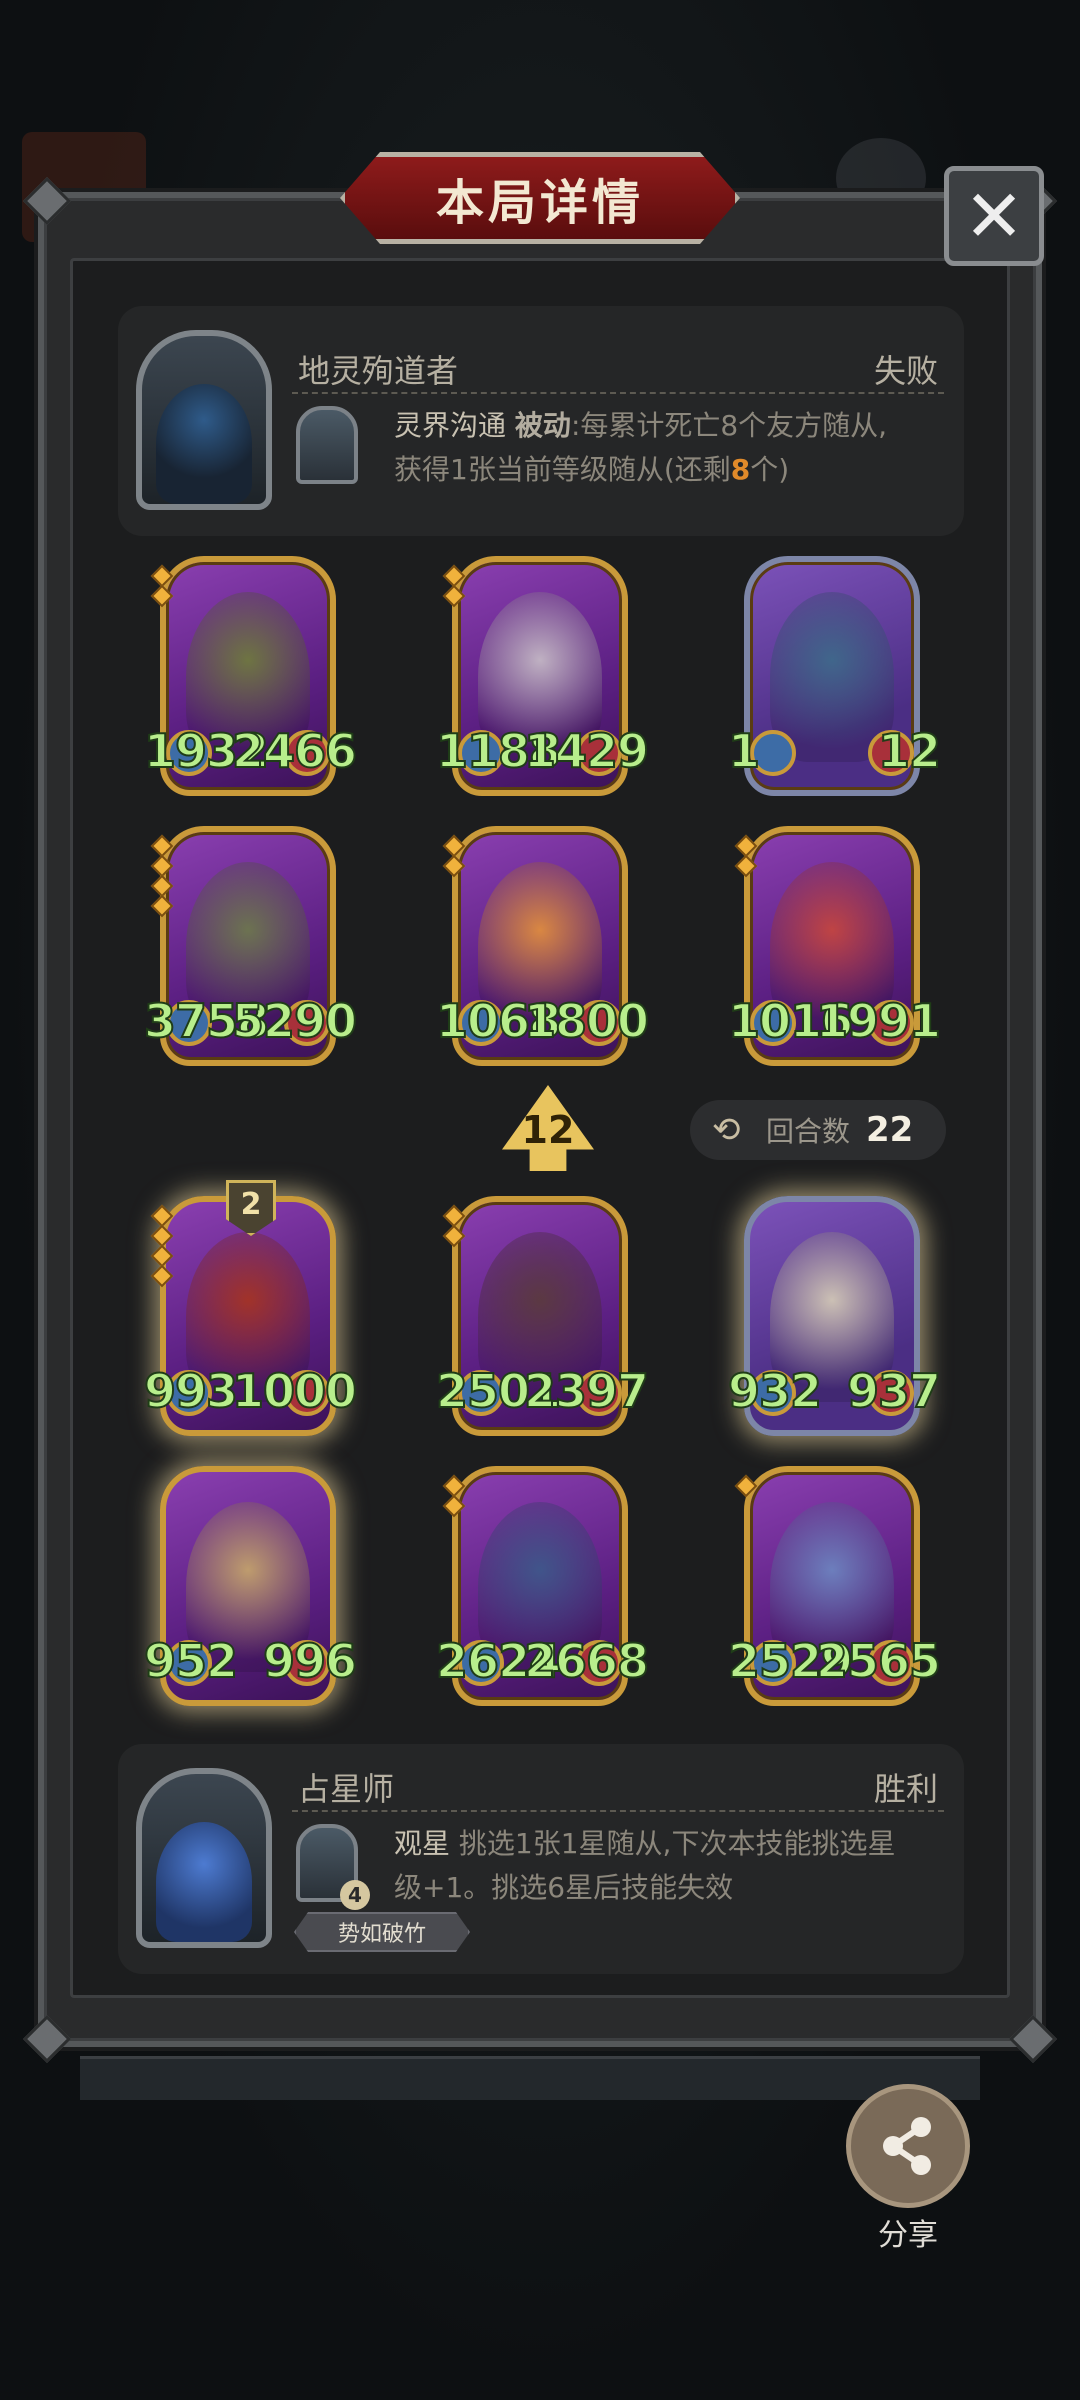 This screenshot has width=1080, height=2400. What do you see at coordinates (355, 1895) in the screenshot?
I see `skill-level-badge: 4` at bounding box center [355, 1895].